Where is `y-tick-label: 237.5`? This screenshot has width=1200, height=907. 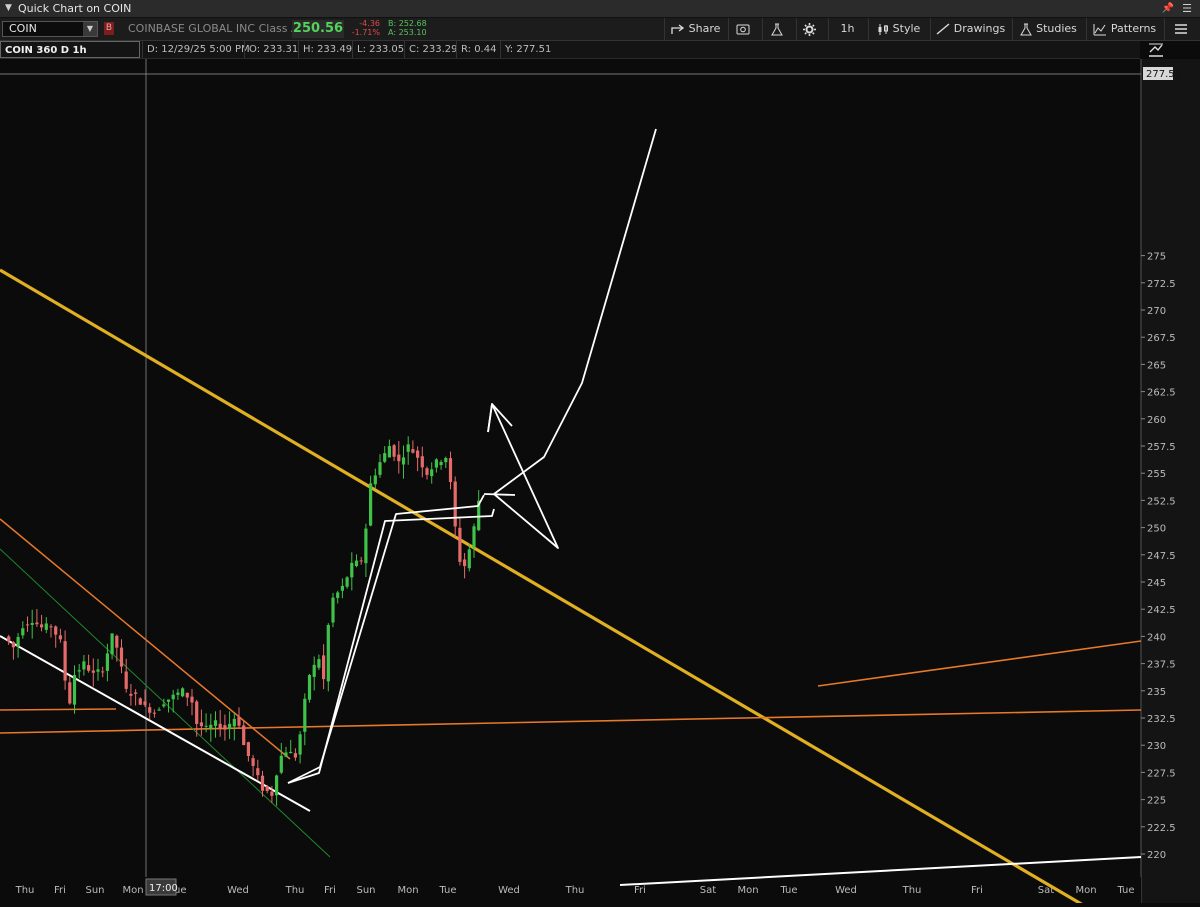 y-tick-label: 237.5 is located at coordinates (1161, 665).